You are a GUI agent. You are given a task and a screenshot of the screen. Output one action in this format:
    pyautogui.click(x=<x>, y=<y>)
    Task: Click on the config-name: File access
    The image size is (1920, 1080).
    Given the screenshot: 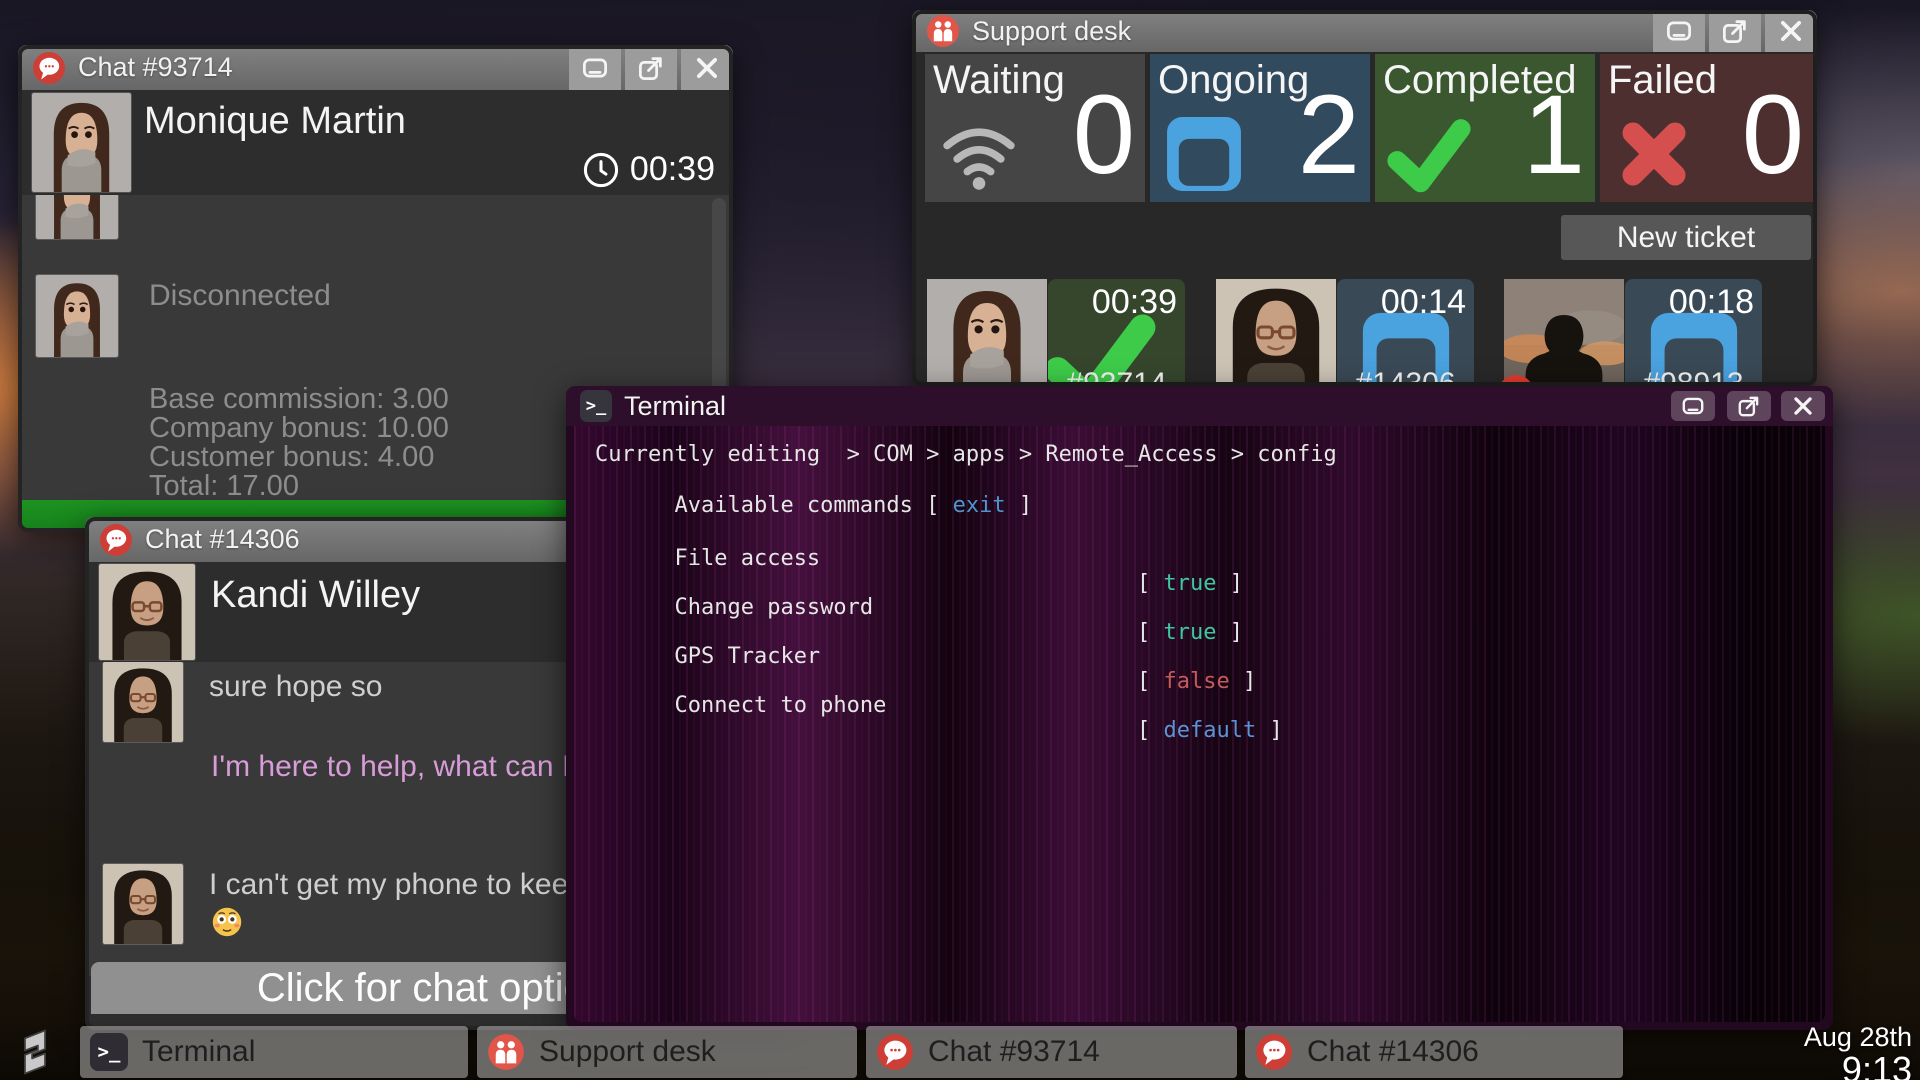 What is the action you would take?
    pyautogui.click(x=747, y=558)
    